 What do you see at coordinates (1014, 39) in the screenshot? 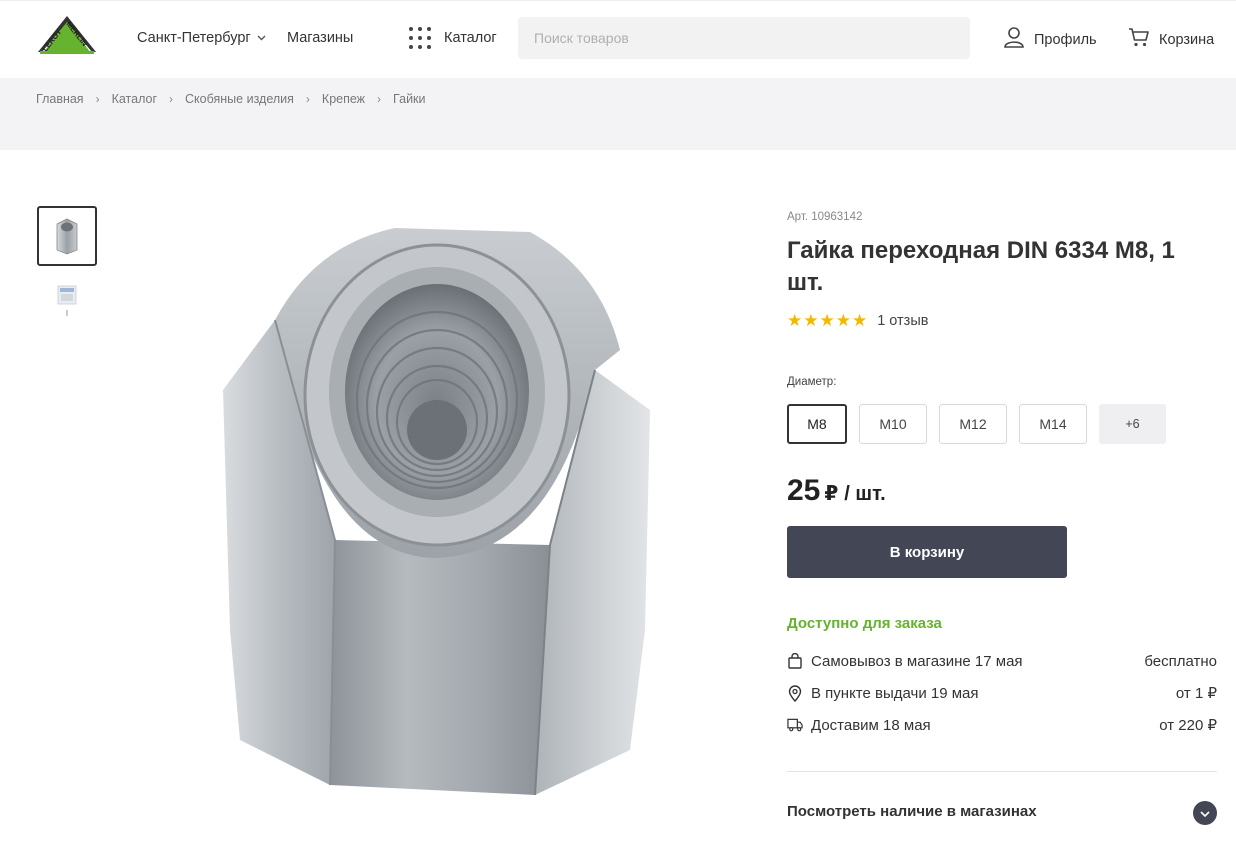
I see `user-icon` at bounding box center [1014, 39].